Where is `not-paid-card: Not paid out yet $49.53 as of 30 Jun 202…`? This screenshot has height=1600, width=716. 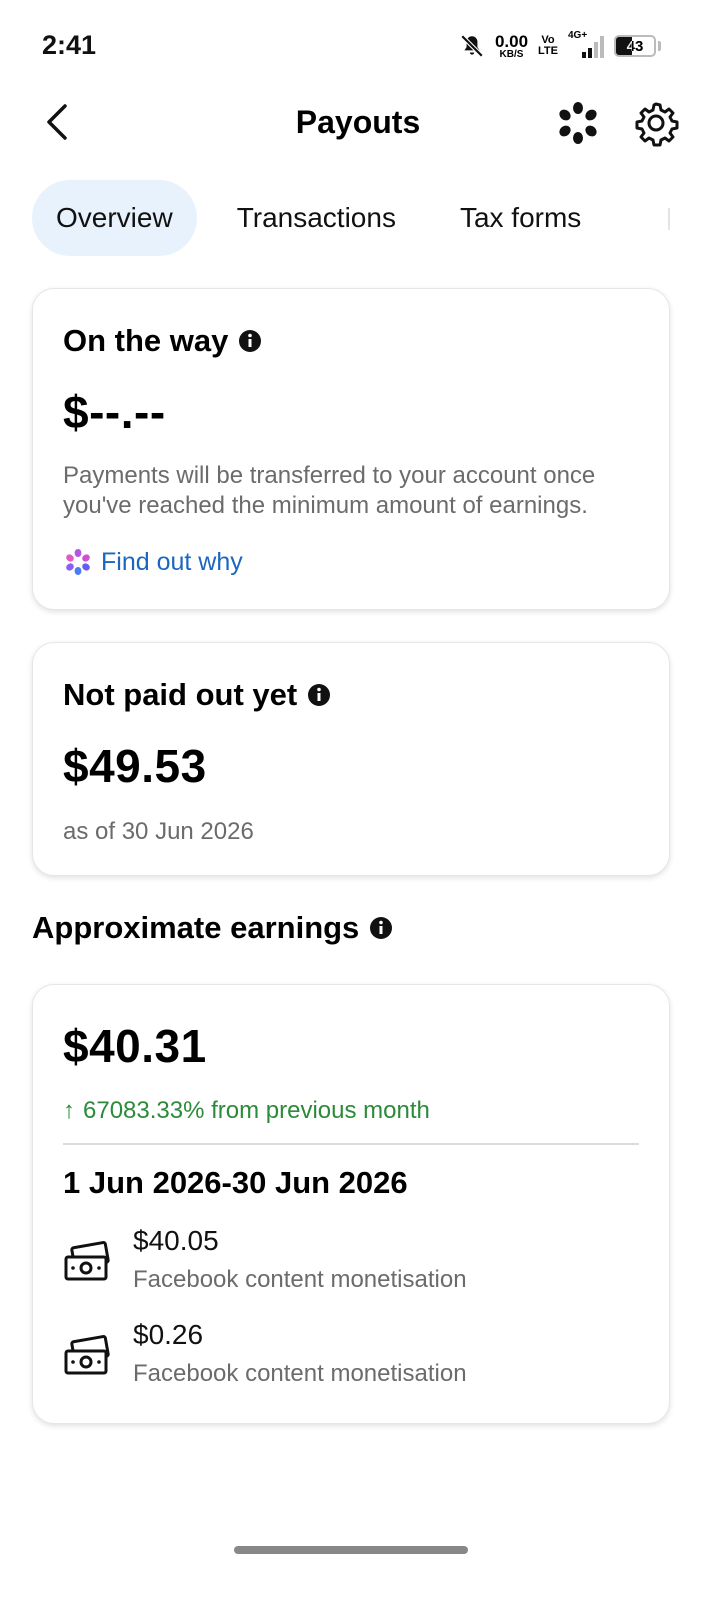
not-paid-card: Not paid out yet $49.53 as of 30 Jun 202… is located at coordinates (351, 759).